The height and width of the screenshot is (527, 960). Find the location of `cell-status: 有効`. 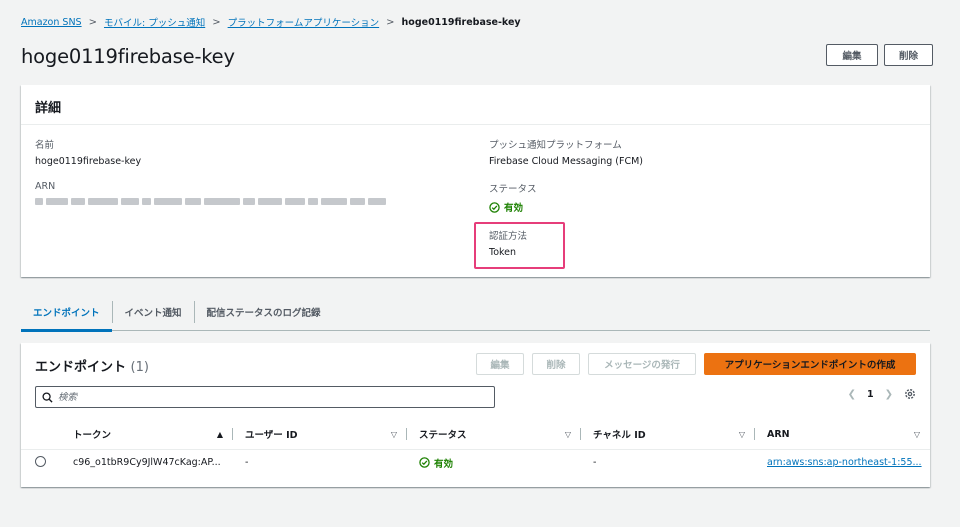

cell-status: 有効 is located at coordinates (494, 463).